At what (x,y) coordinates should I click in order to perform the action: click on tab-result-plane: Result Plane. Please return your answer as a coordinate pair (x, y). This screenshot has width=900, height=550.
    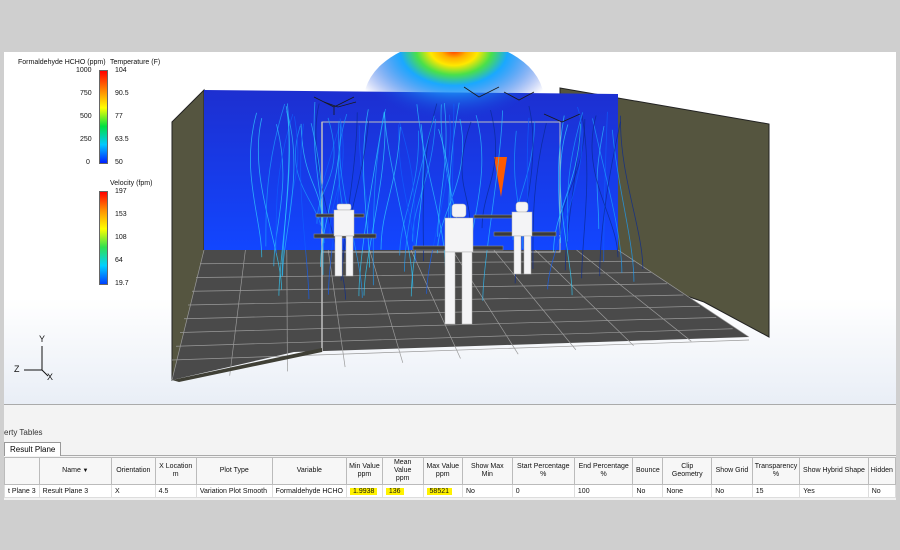
    Looking at the image, I should click on (33, 449).